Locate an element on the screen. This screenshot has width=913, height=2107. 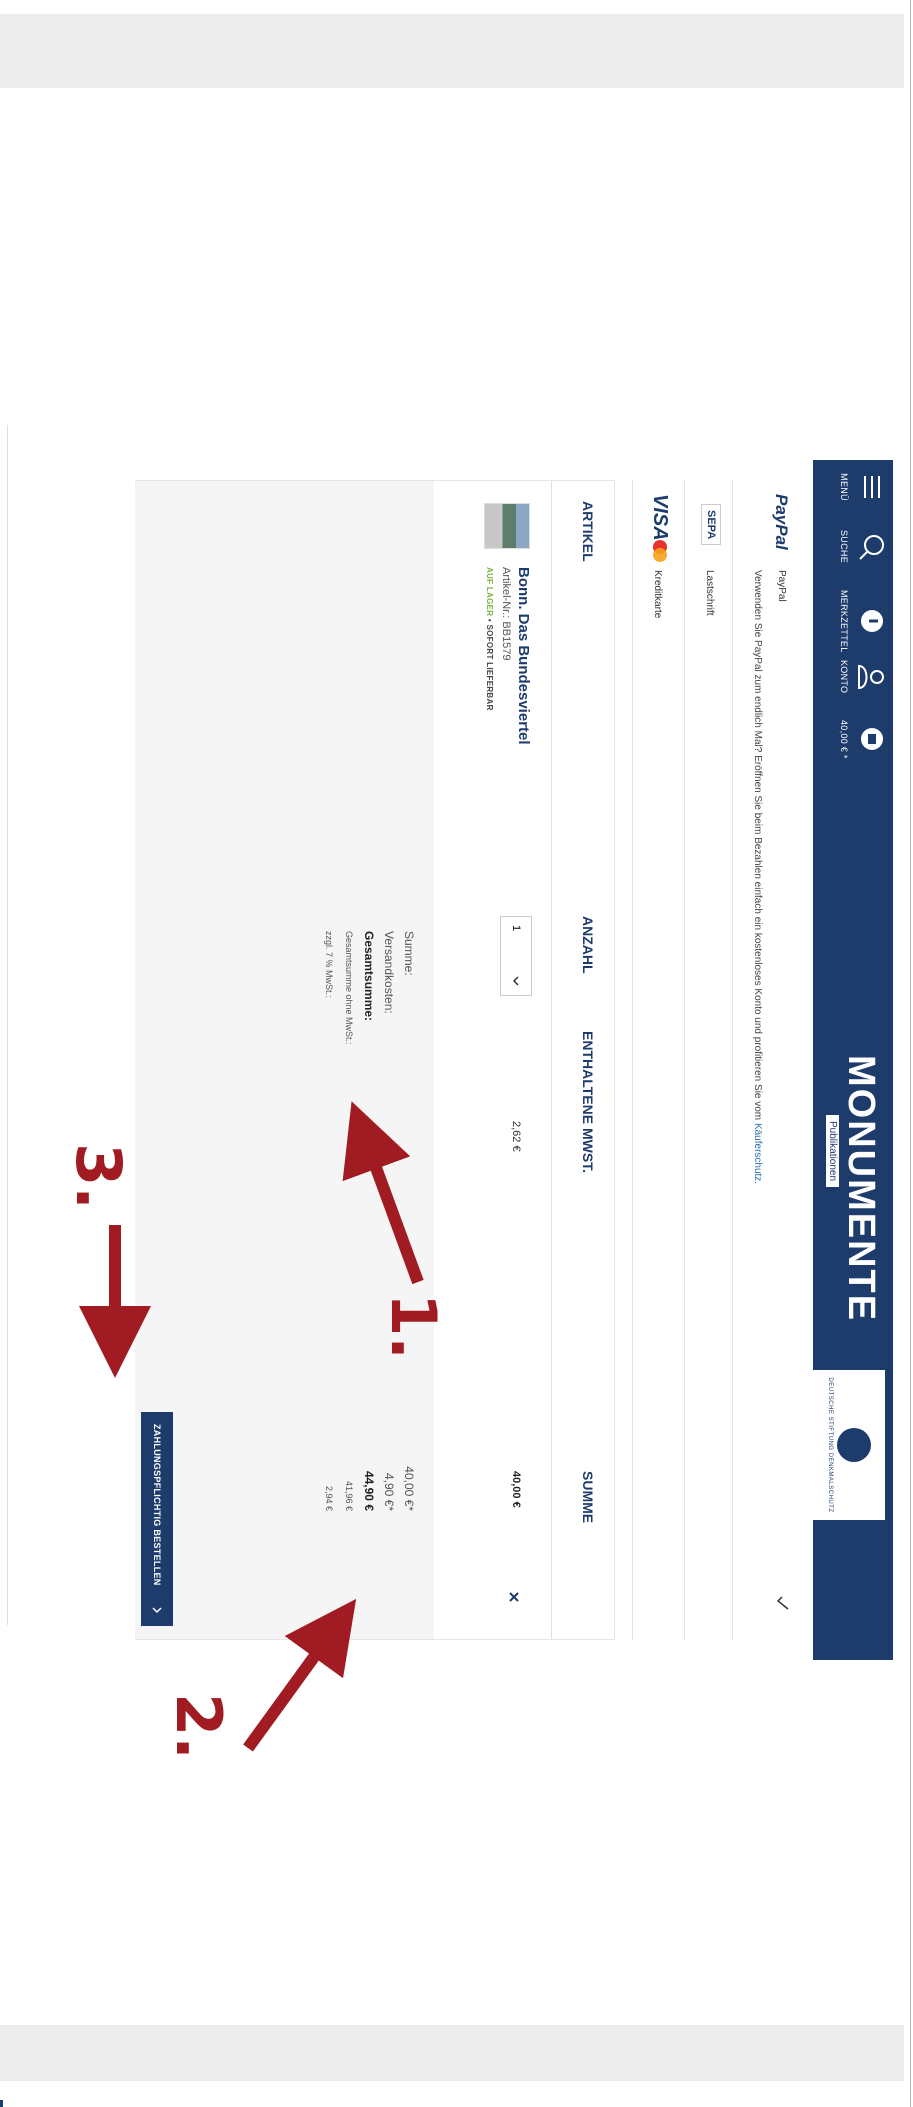
top-bar is located at coordinates (452, 51).